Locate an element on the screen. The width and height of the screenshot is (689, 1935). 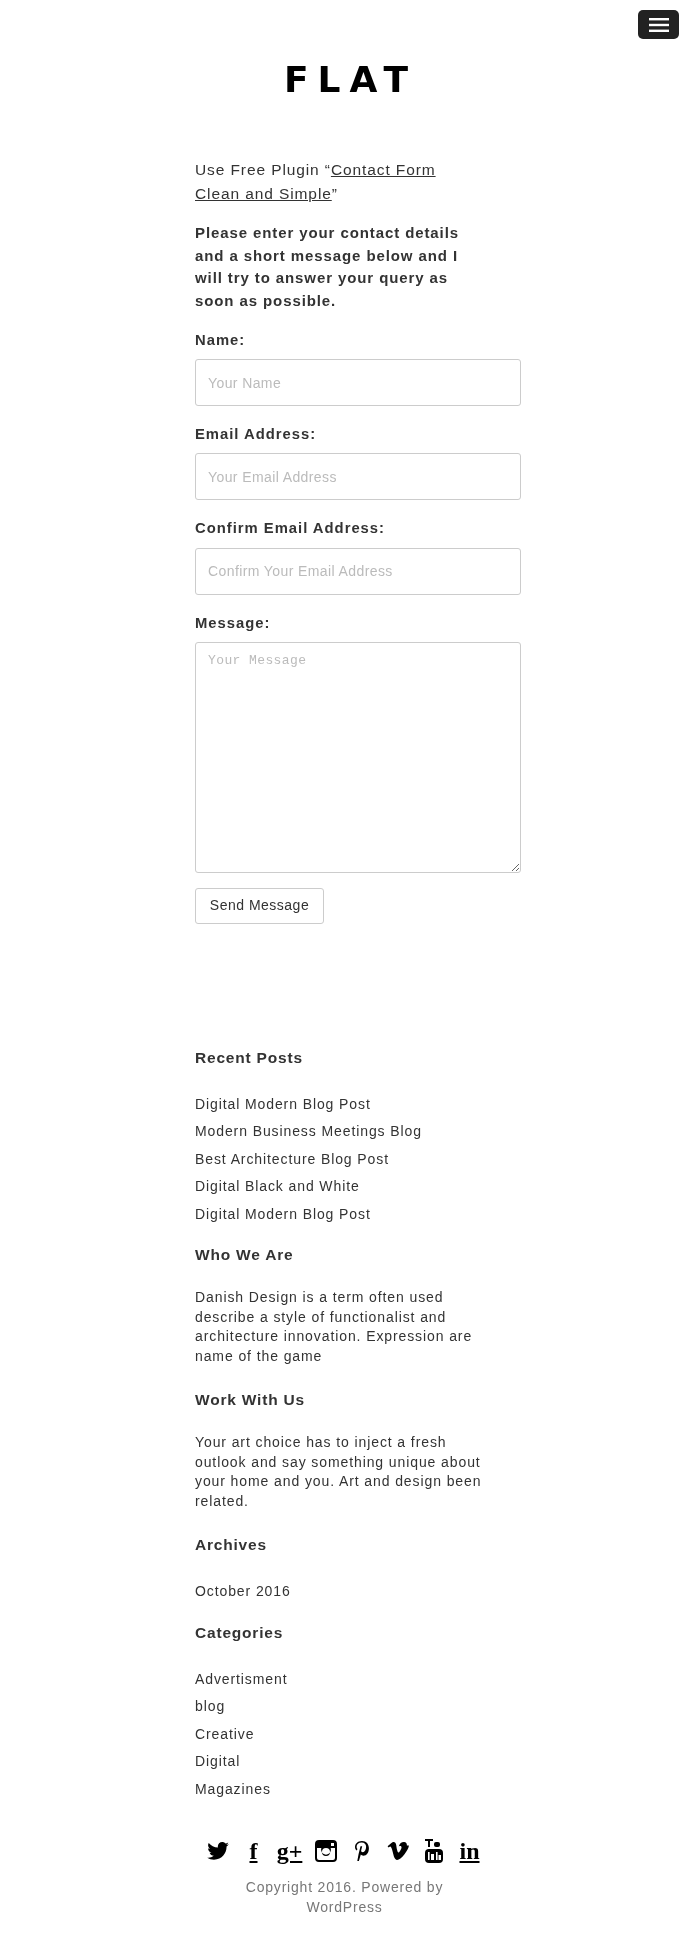
widget-title: Archives is located at coordinates (231, 1545).